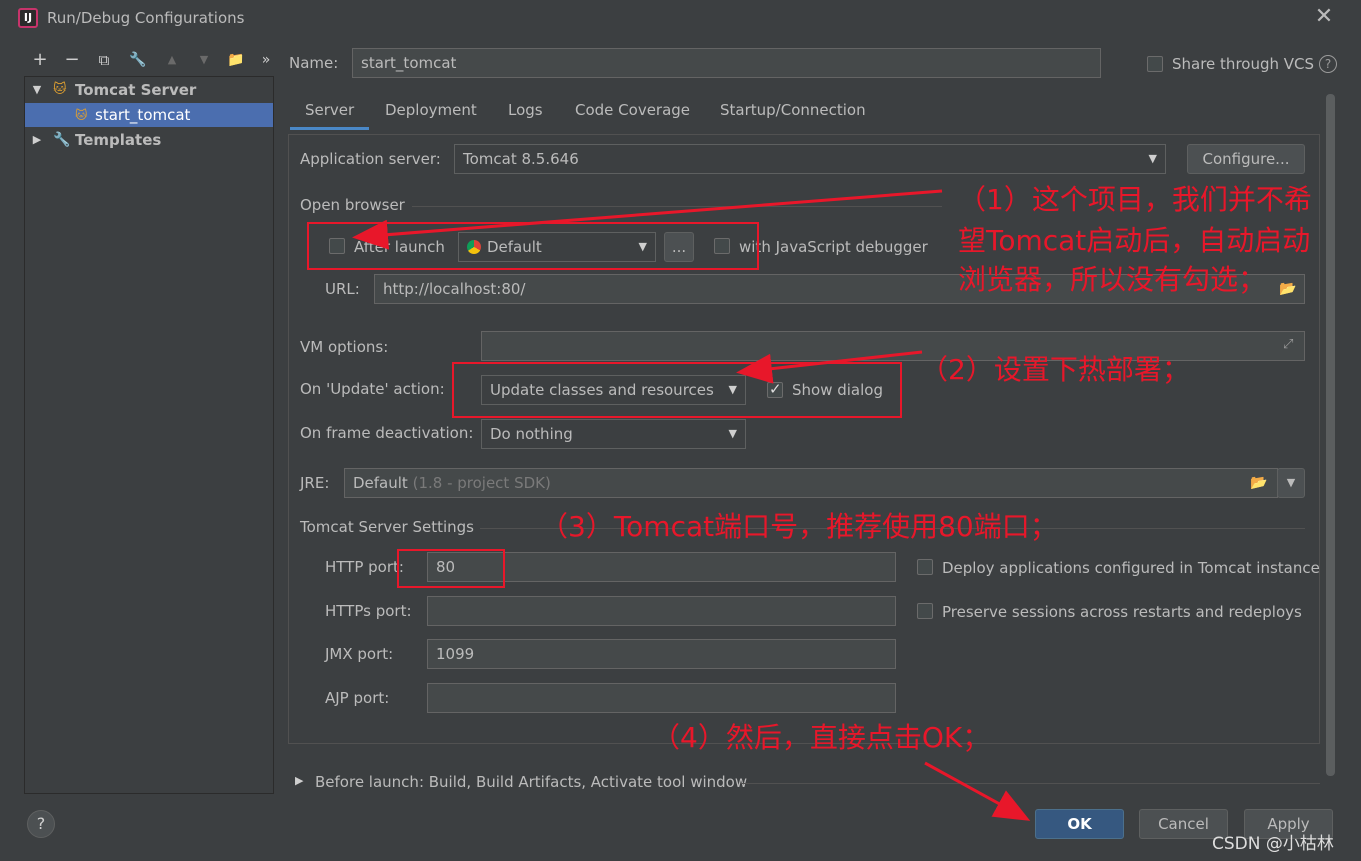  I want to click on annotation-1-line2: 望Tomcat启动后，自动启动, so click(1134, 240).